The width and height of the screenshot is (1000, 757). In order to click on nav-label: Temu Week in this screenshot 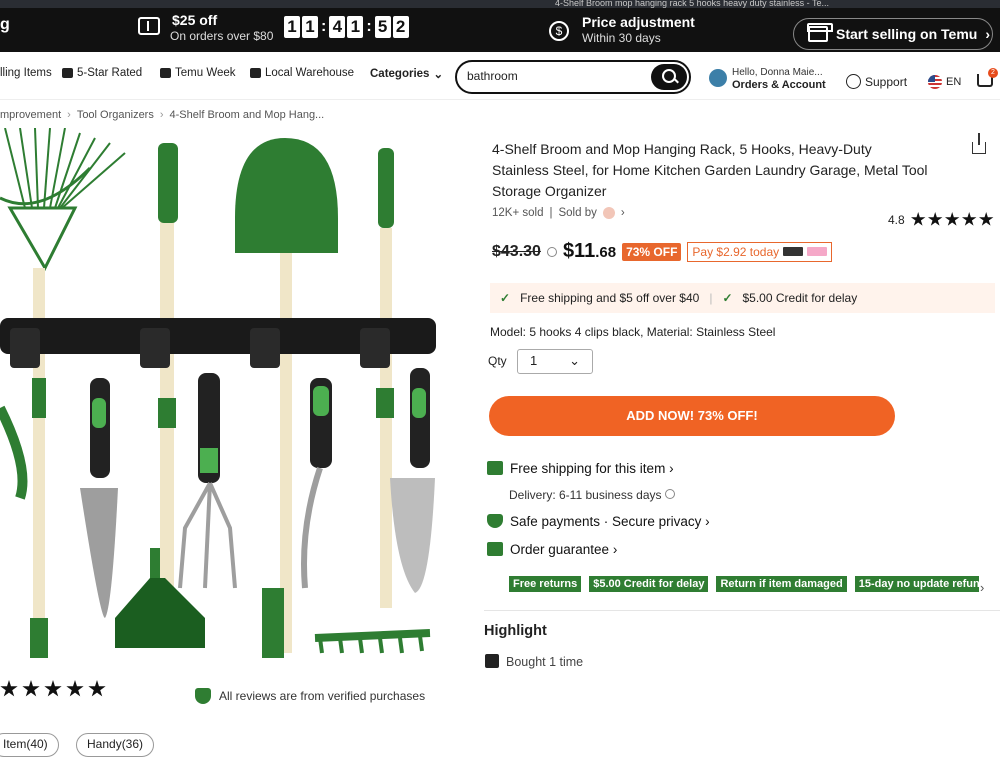, I will do `click(205, 73)`.